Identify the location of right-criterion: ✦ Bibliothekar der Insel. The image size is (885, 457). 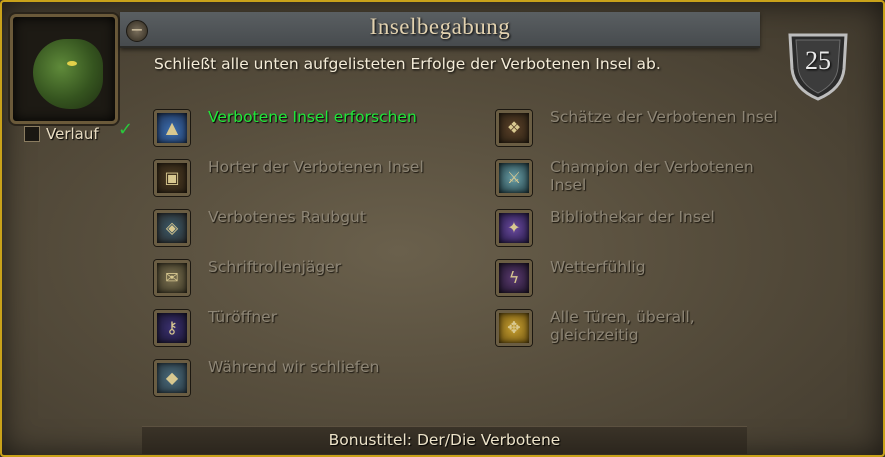
(638, 227).